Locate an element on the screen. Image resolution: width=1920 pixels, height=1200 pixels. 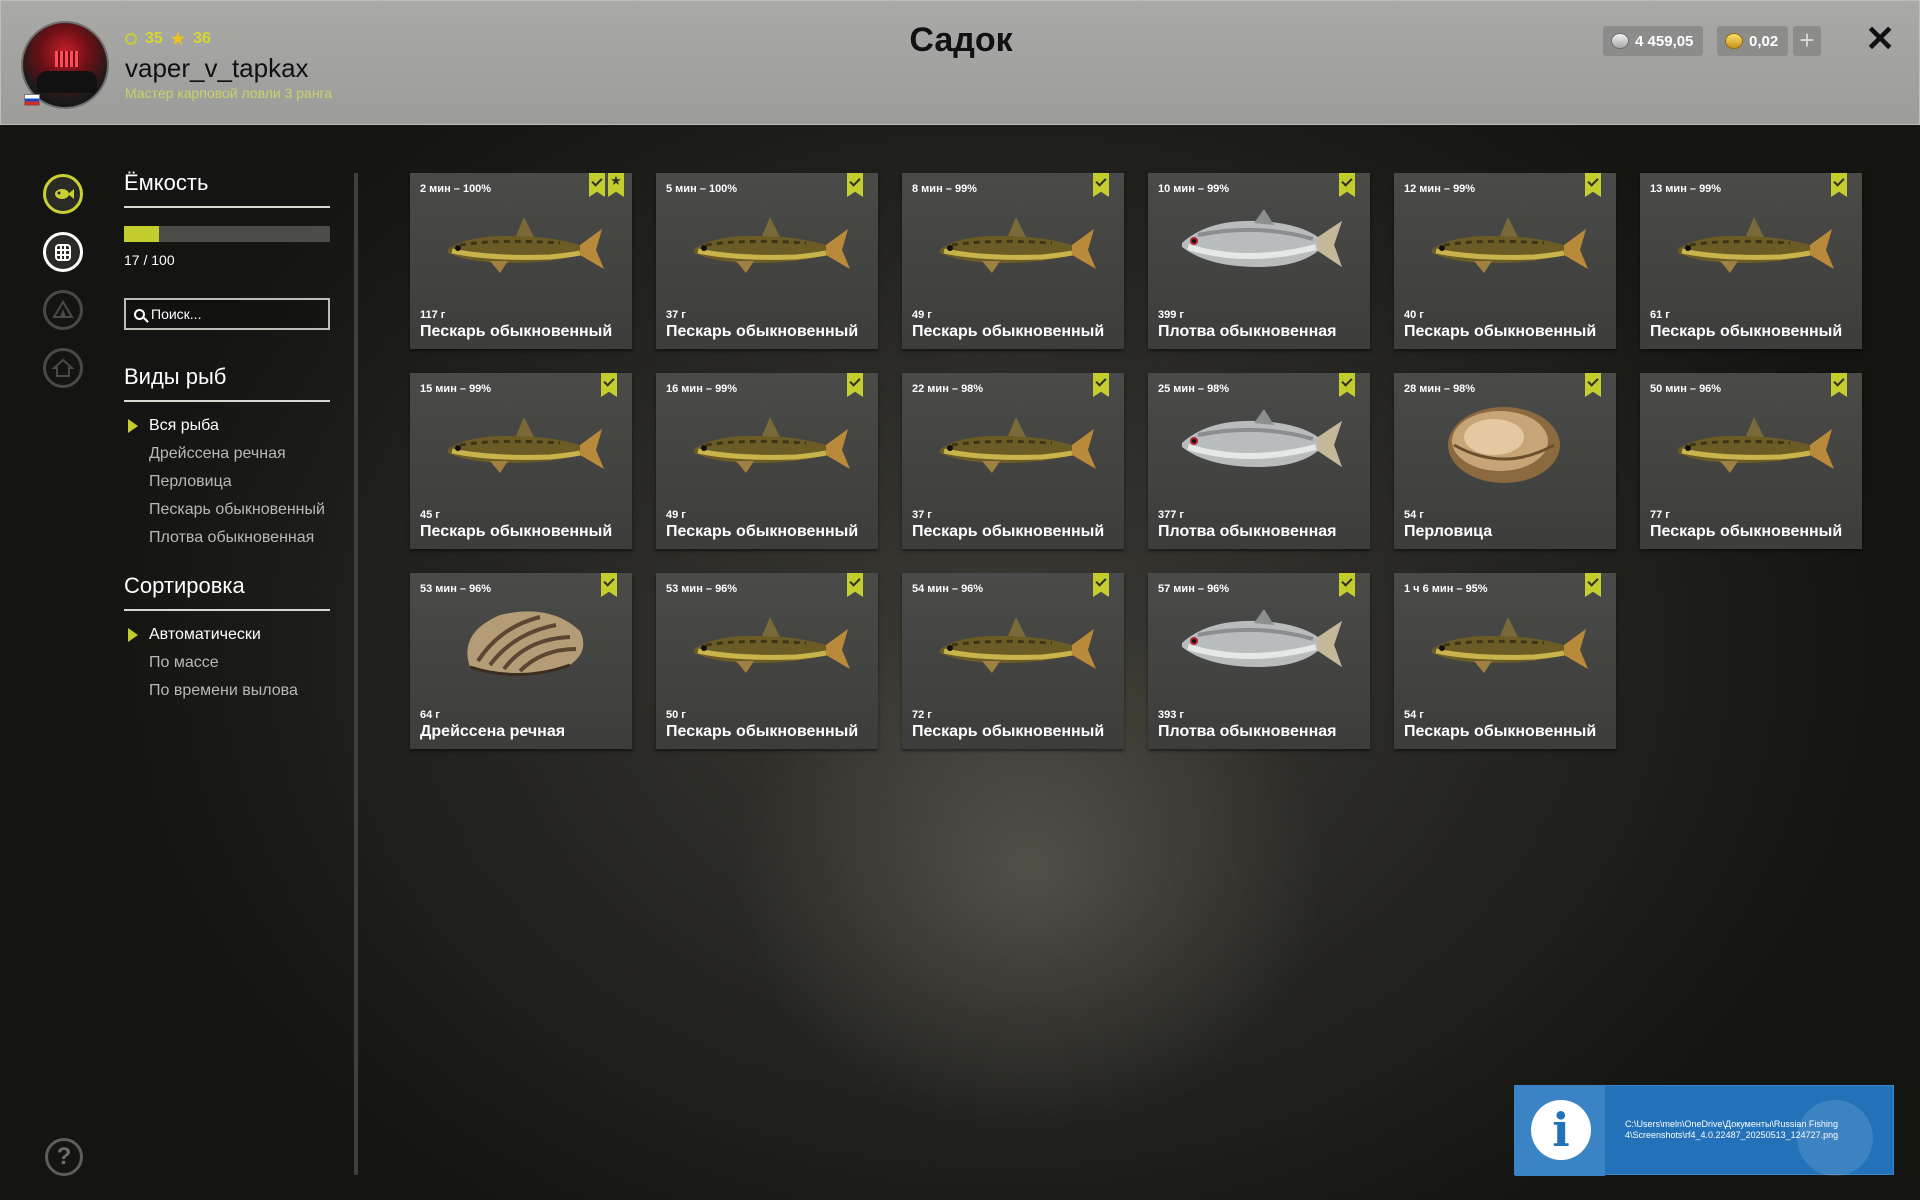
species-option: Дрейссена речная is located at coordinates (227, 453).